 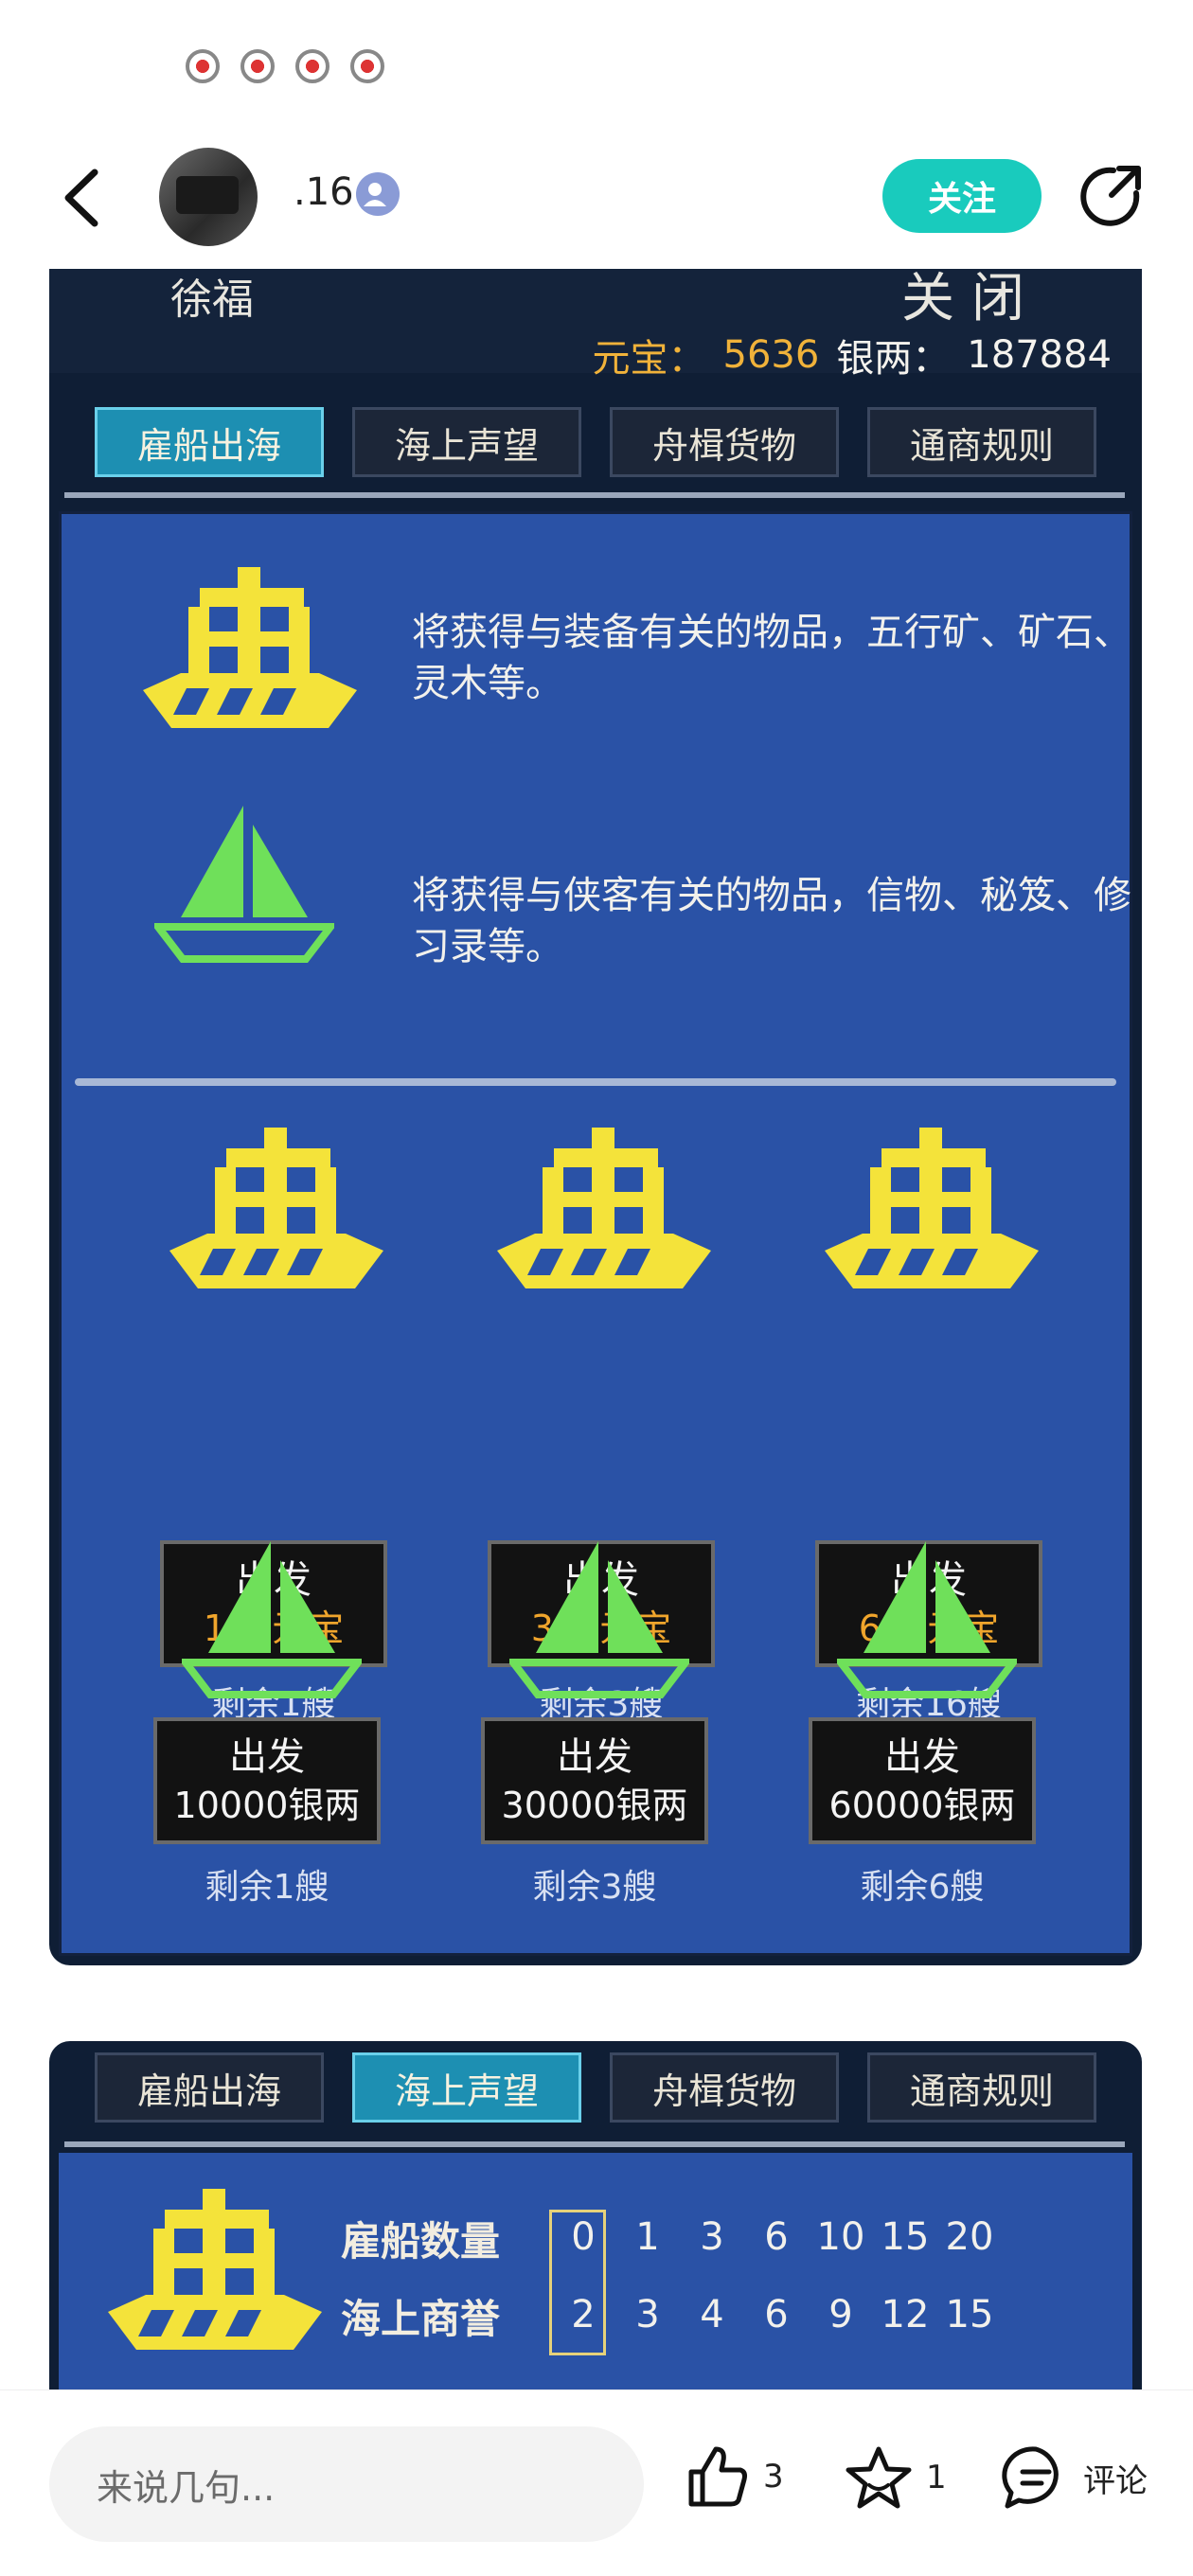 I want to click on currency-display: 元宝： 5636 银两： 187884, so click(x=853, y=355).